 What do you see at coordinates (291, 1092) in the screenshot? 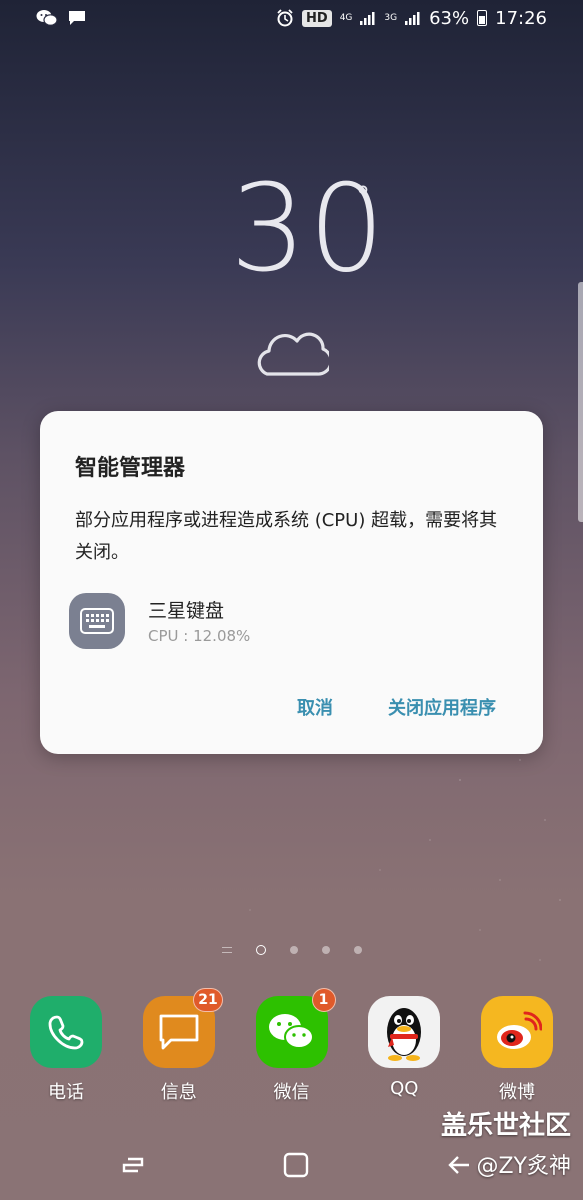
I see `dock-label: 微信` at bounding box center [291, 1092].